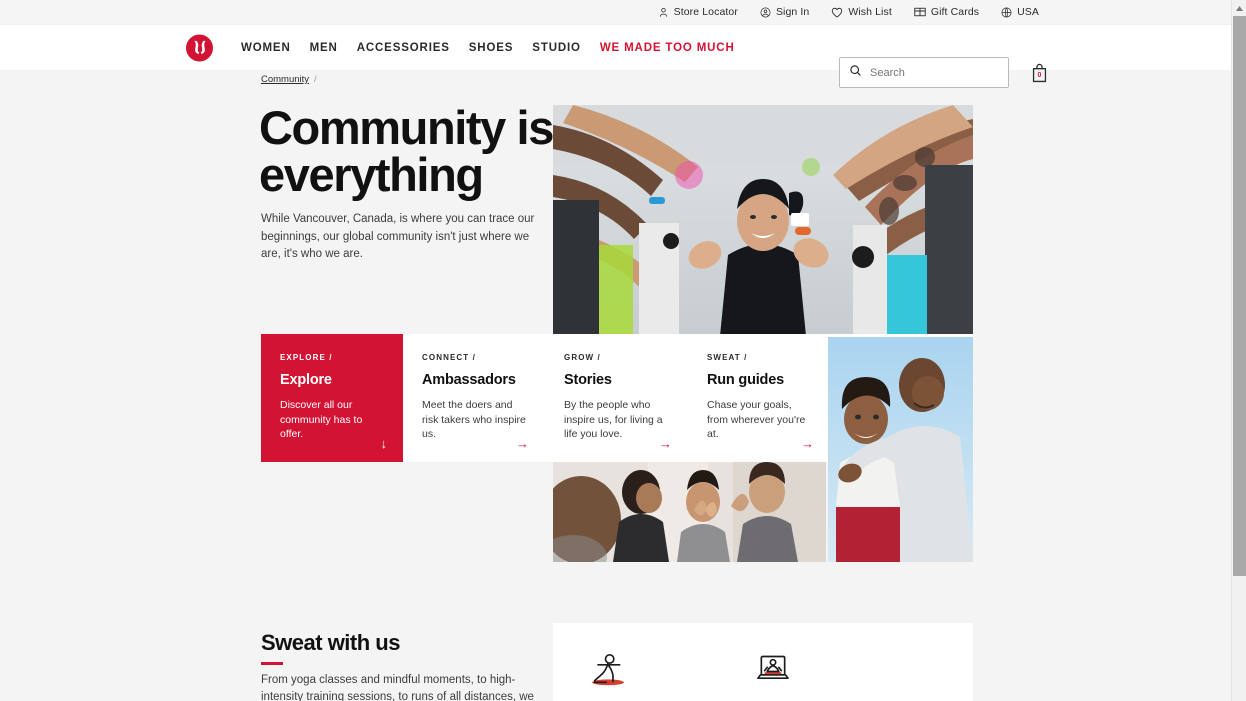 The height and width of the screenshot is (701, 1246). What do you see at coordinates (413, 48) in the screenshot?
I see `nav-item-accessories: ACCESSORIES` at bounding box center [413, 48].